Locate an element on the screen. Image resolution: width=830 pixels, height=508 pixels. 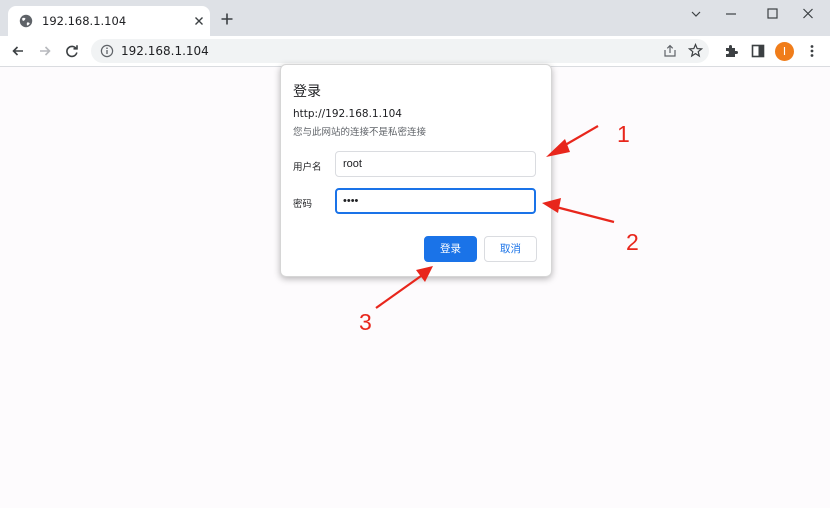
side-panel-icon is located at coordinates (758, 51).